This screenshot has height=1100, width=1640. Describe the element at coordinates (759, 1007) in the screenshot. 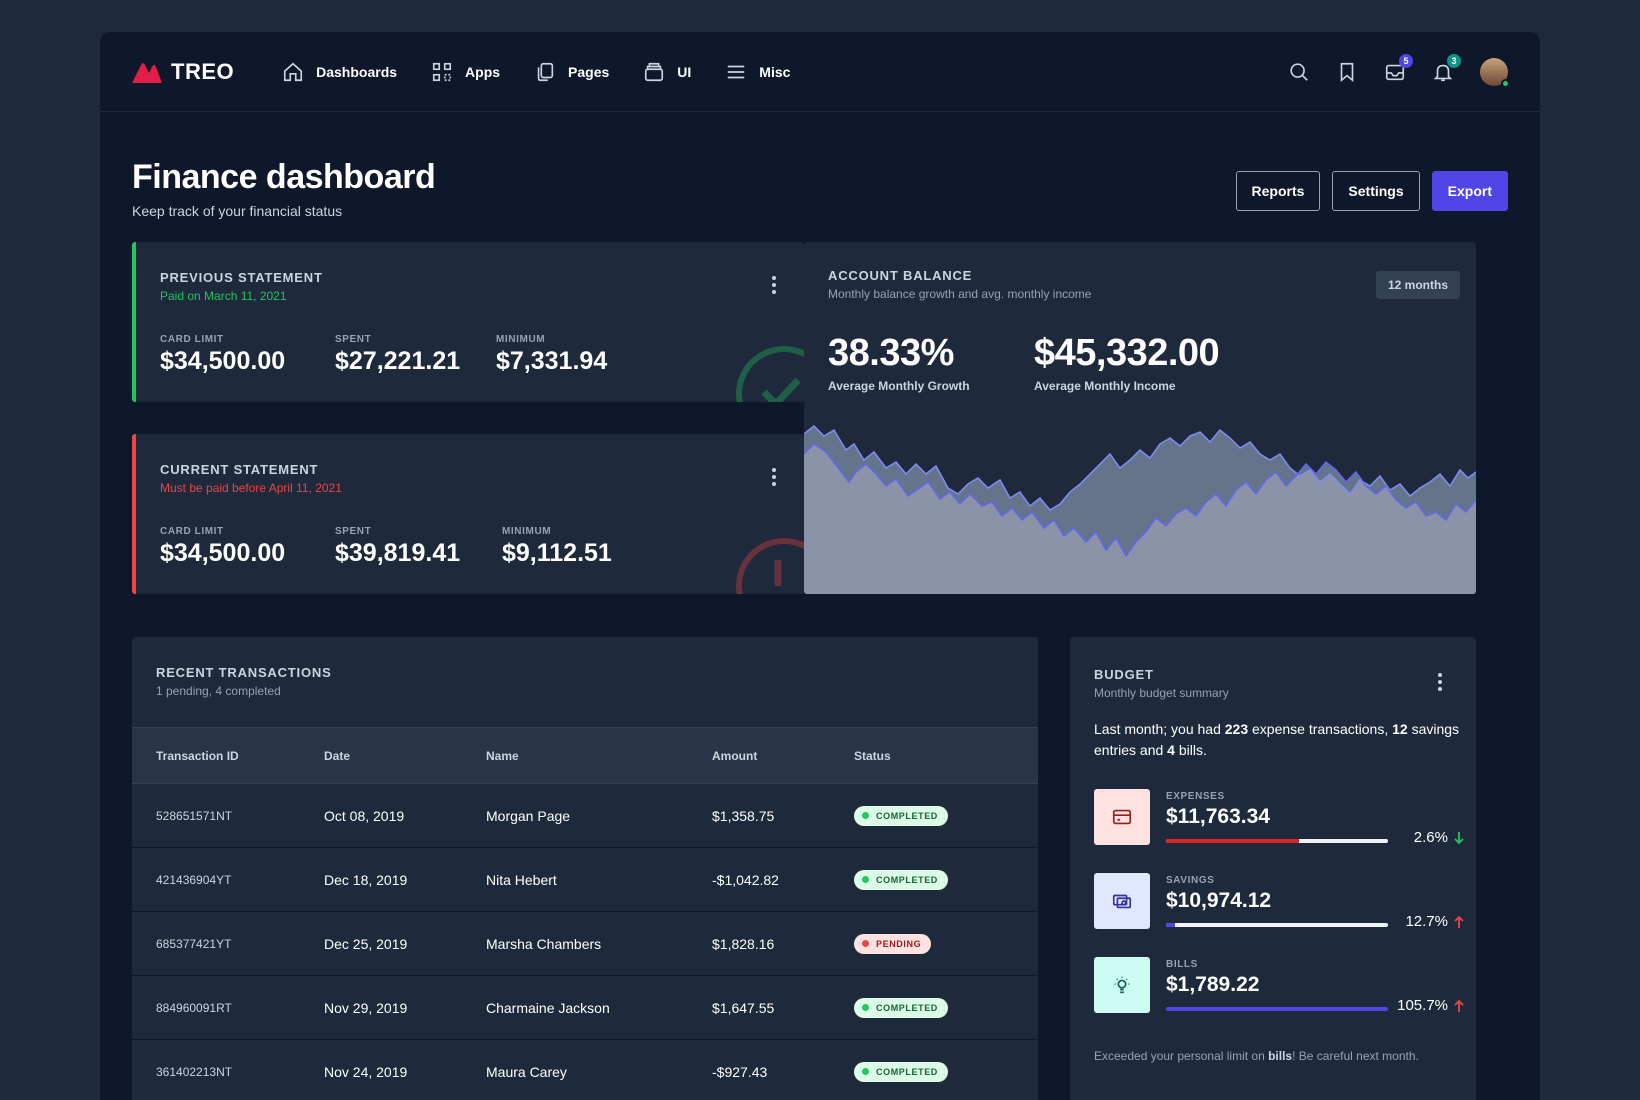

I see `transaction-amount: $1,647.55` at that location.